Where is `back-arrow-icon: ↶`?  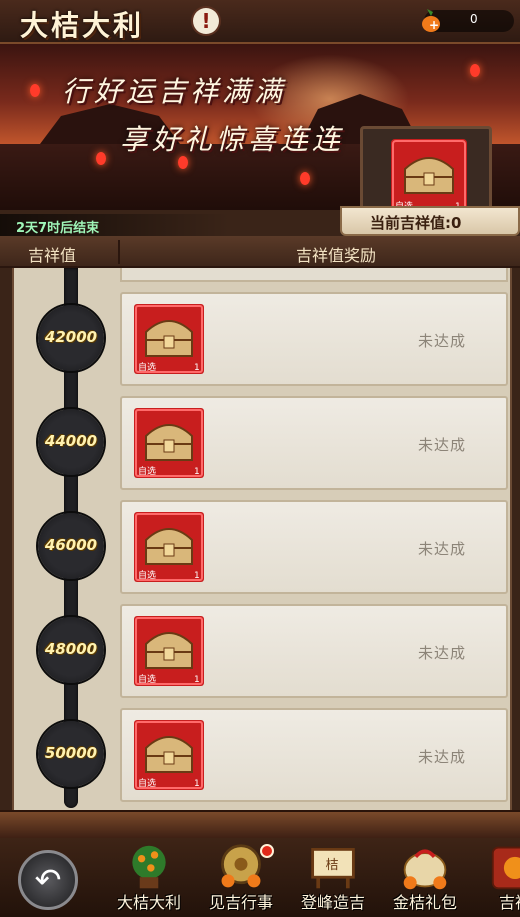
back-arrow-icon: ↶ is located at coordinates (48, 880).